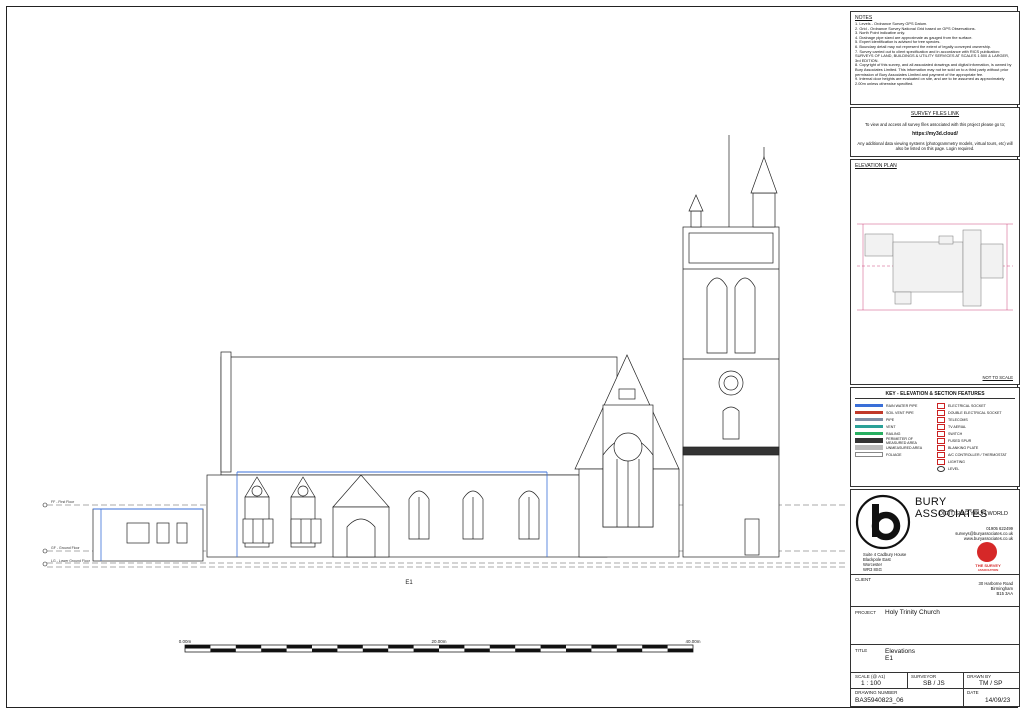 This screenshot has width=1024, height=714. What do you see at coordinates (941, 454) in the screenshot?
I see `thermostat-icon` at bounding box center [941, 454].